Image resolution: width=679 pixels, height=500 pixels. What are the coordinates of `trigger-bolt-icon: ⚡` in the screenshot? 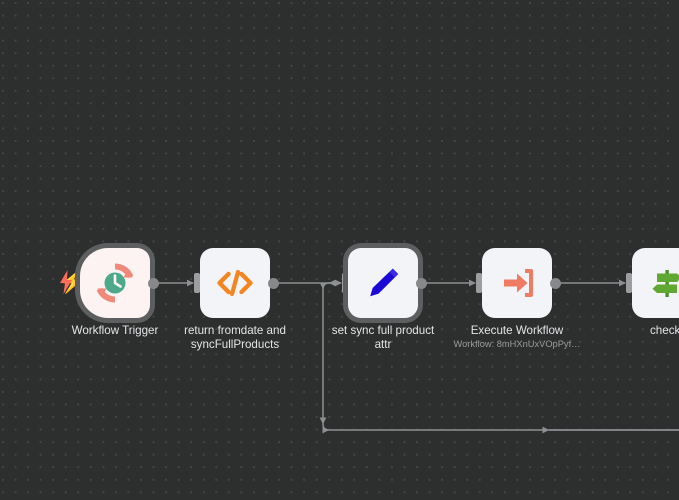 It's located at (73, 281).